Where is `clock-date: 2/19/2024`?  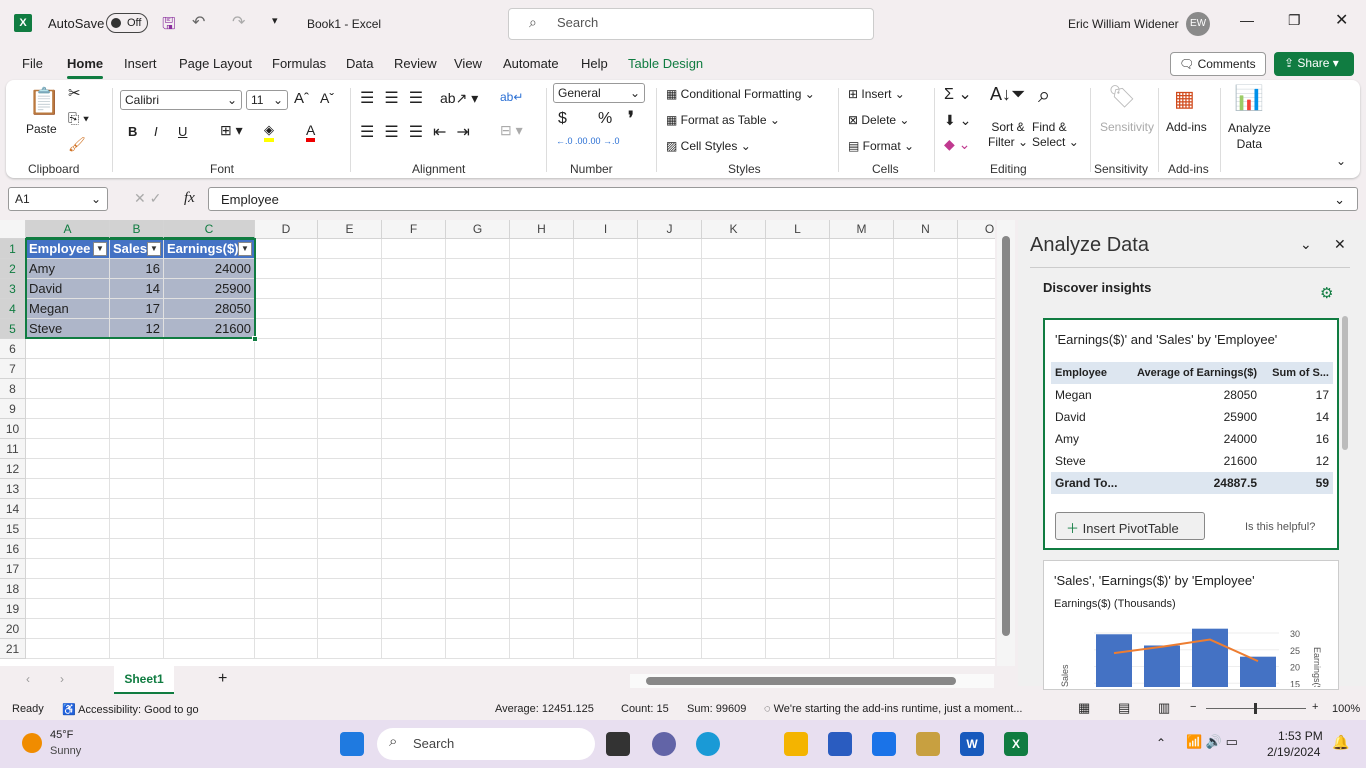
clock-date: 2/19/2024 is located at coordinates (1293, 752).